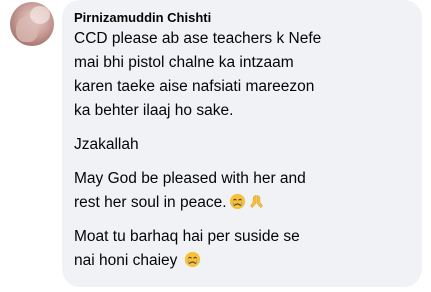  Describe the element at coordinates (256, 201) in the screenshot. I see `folded-hands-icon` at that location.